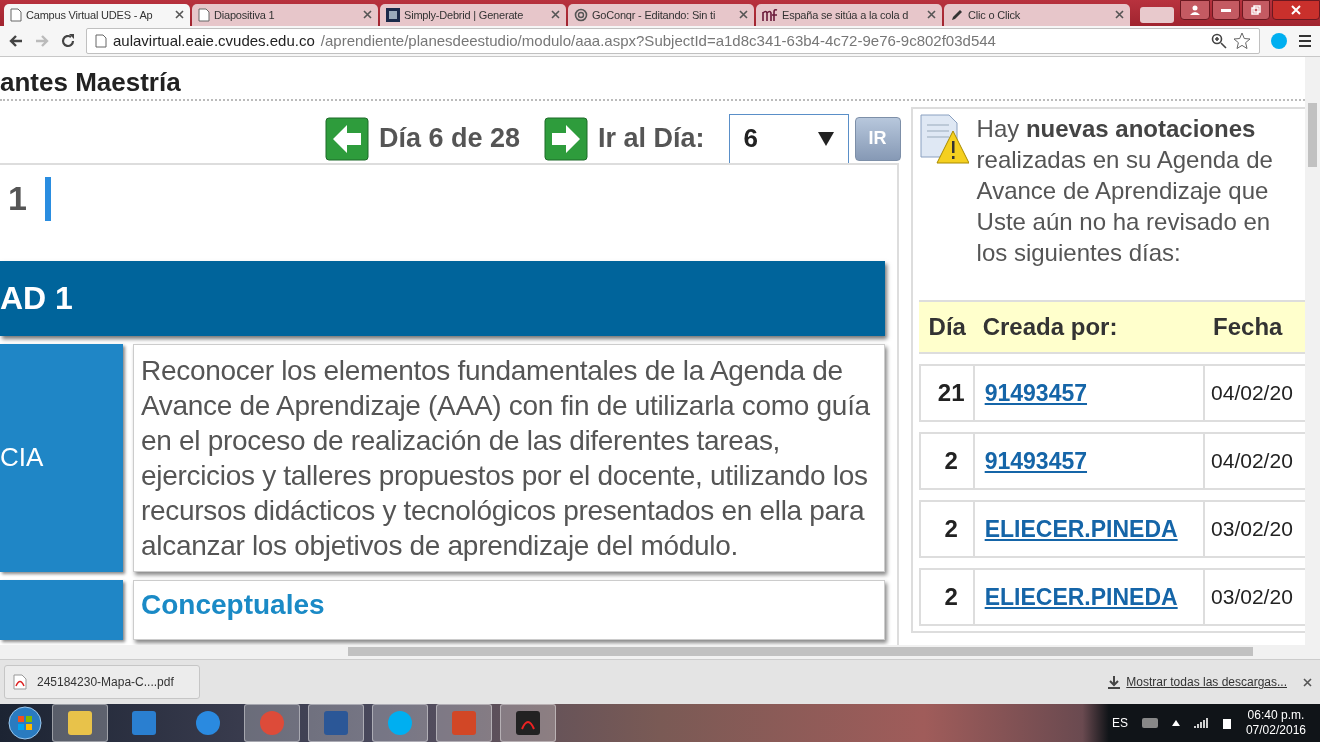 The width and height of the screenshot is (1320, 742). Describe the element at coordinates (1119, 723) in the screenshot. I see `language-indicator: ES` at that location.